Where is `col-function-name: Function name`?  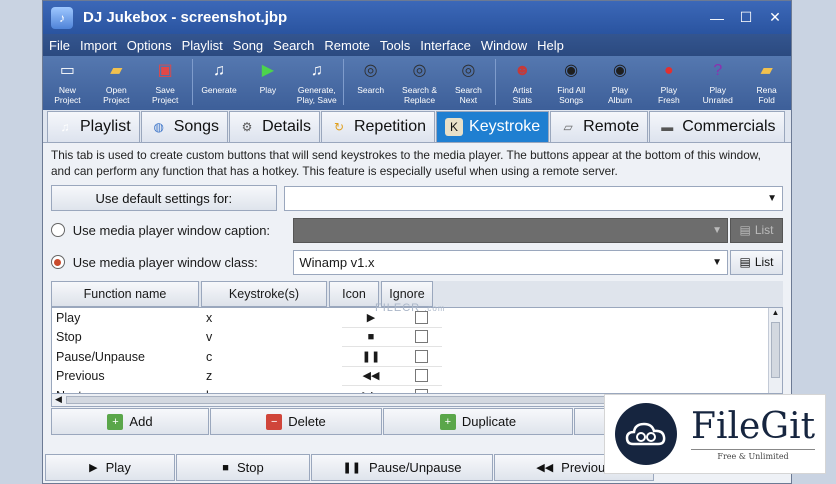
col-function-name: Function name is located at coordinates (125, 294).